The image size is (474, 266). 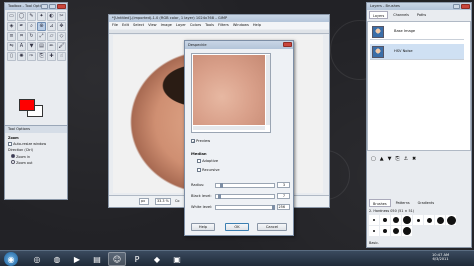 I want to click on crop-tool-icon: ⌗, so click(x=21, y=36).